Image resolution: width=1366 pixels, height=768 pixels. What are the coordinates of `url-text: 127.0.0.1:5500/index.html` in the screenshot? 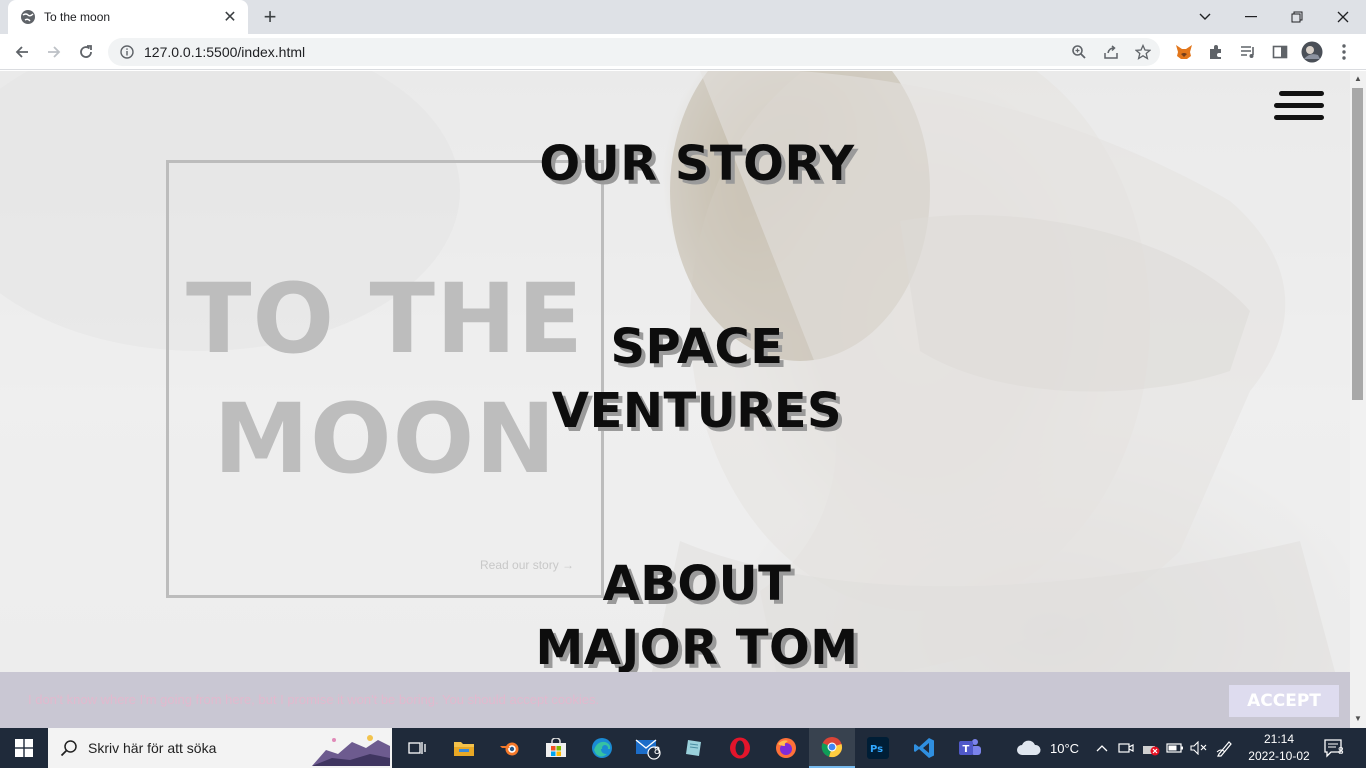 It's located at (225, 52).